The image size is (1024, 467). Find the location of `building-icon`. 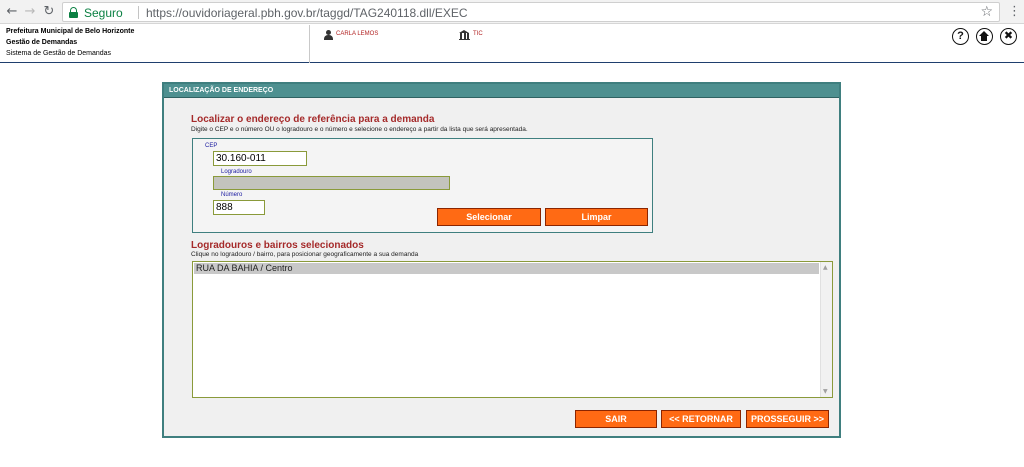

building-icon is located at coordinates (464, 35).